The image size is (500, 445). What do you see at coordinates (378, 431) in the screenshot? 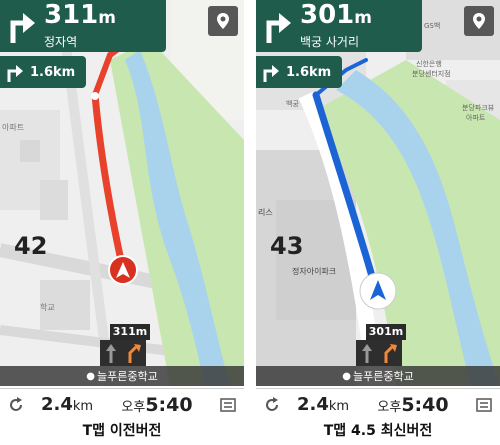
I see `caption-new-version: T맵 4.5 최신버전` at bounding box center [378, 431].